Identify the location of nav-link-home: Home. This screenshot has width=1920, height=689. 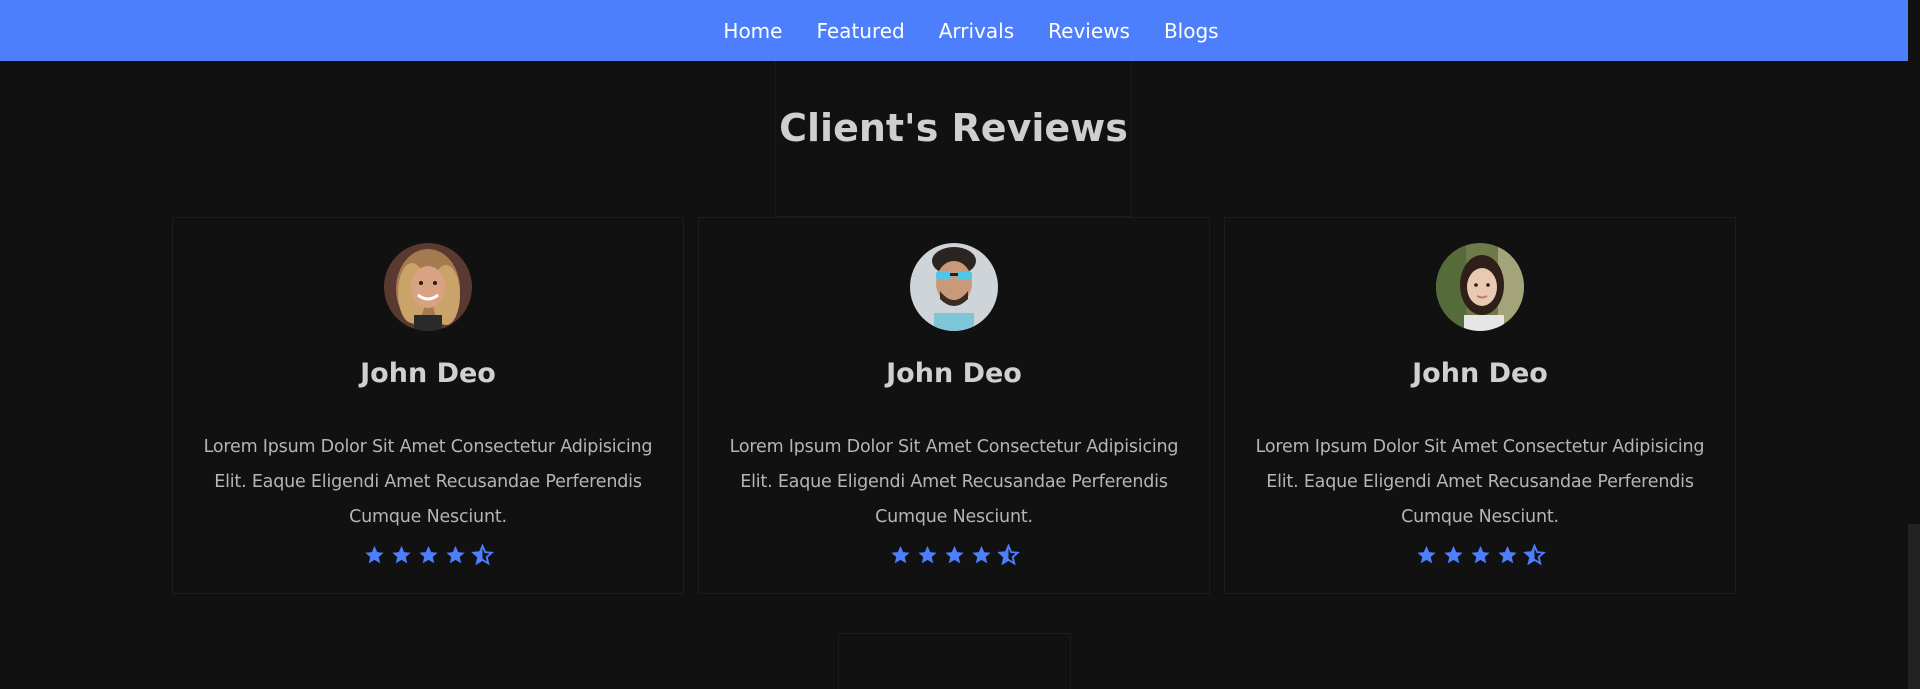
(752, 31).